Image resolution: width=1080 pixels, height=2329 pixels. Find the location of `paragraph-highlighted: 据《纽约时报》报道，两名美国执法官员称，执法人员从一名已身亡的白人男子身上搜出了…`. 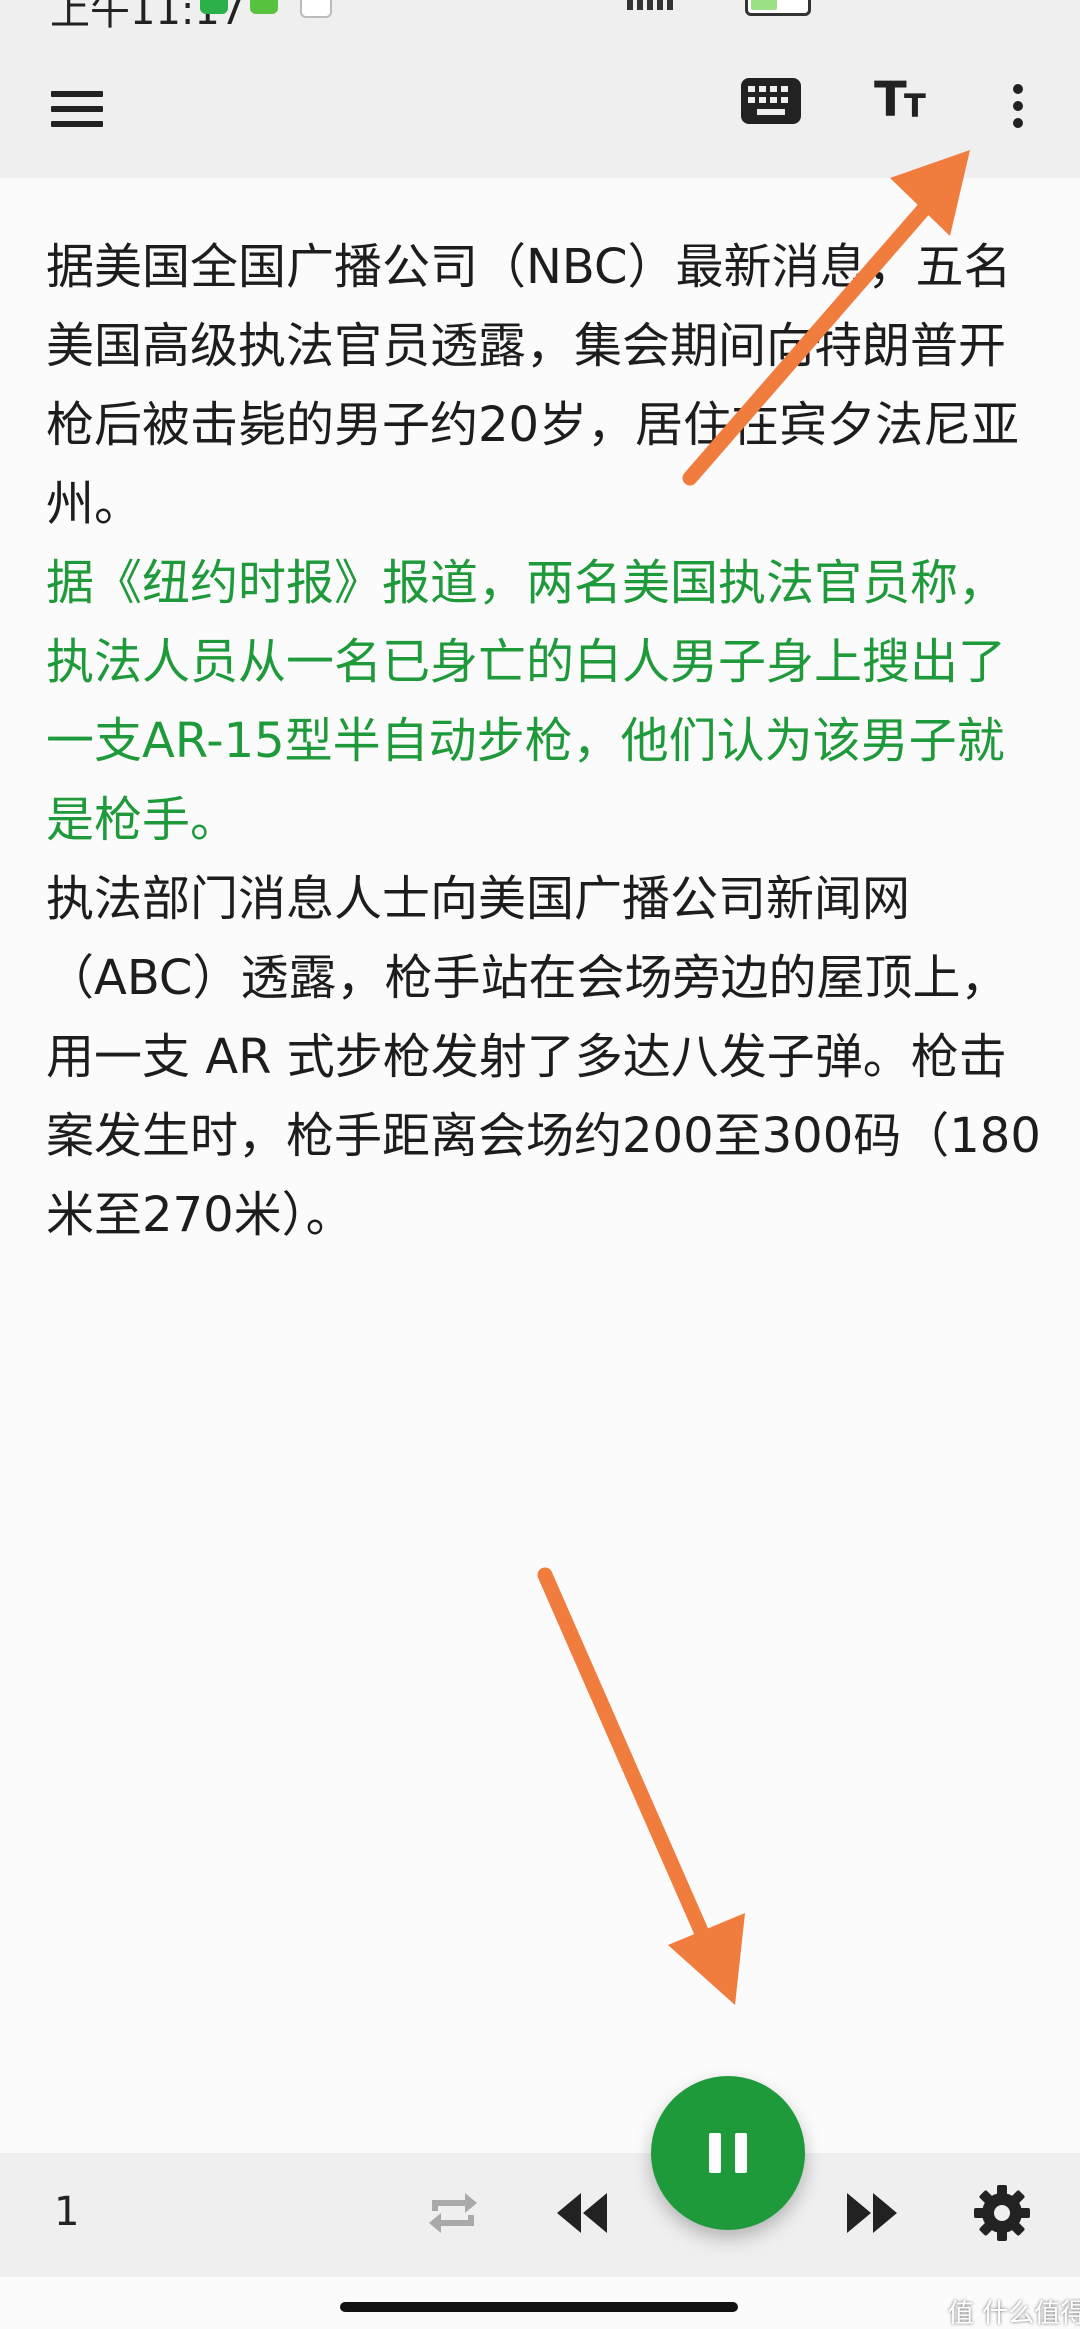

paragraph-highlighted: 据《纽约时报》报道，两名美国执法官员称，执法人员从一名已身亡的白人男子身上搜出了… is located at coordinates (526, 701).